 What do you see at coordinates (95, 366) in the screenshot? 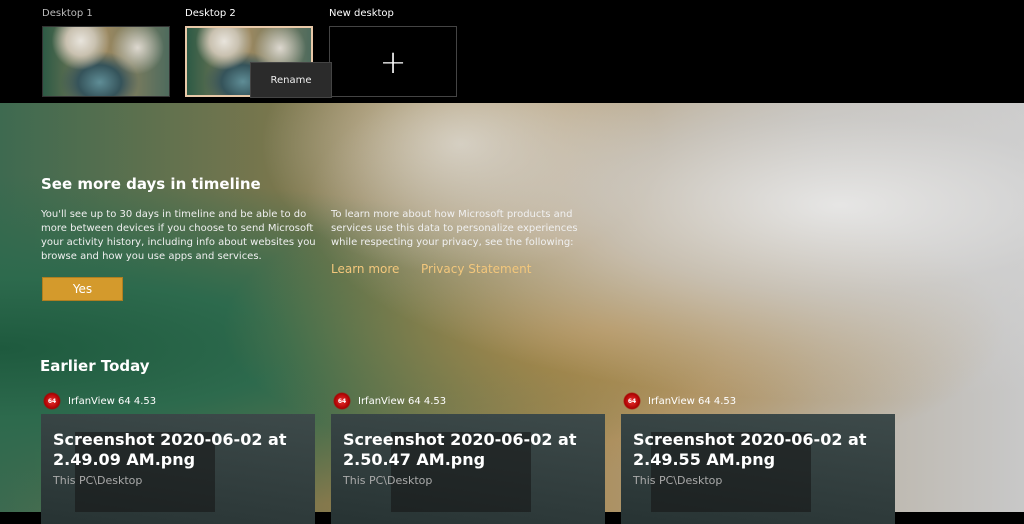
I see `section-title: Earlier Today` at bounding box center [95, 366].